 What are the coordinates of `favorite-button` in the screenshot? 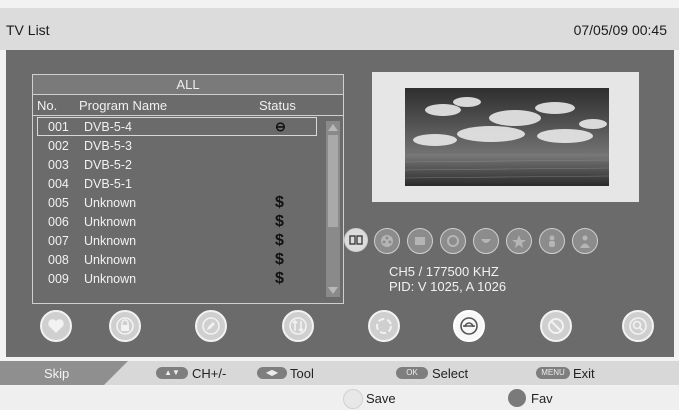 It's located at (56, 326).